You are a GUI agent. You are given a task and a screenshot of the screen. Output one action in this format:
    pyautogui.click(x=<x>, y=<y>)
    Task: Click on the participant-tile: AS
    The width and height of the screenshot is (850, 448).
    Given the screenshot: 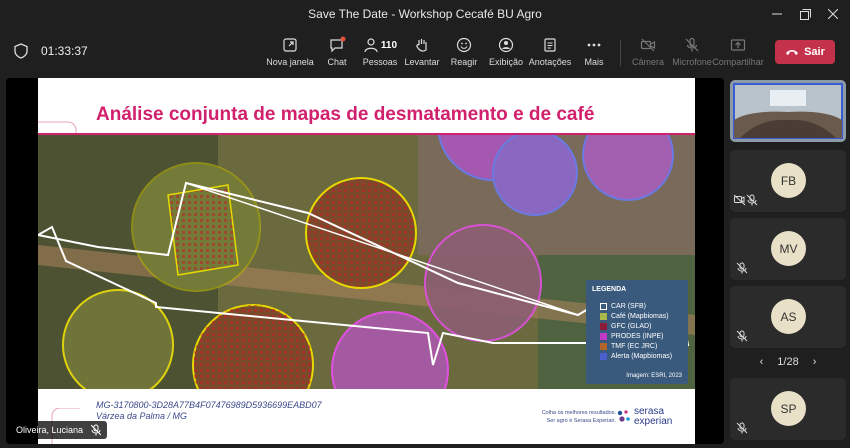 What is the action you would take?
    pyautogui.click(x=788, y=317)
    